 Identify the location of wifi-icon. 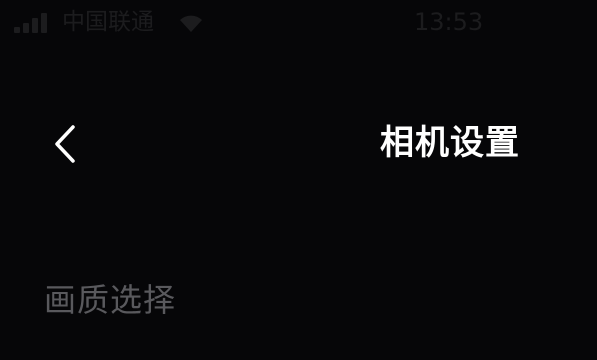
(191, 23).